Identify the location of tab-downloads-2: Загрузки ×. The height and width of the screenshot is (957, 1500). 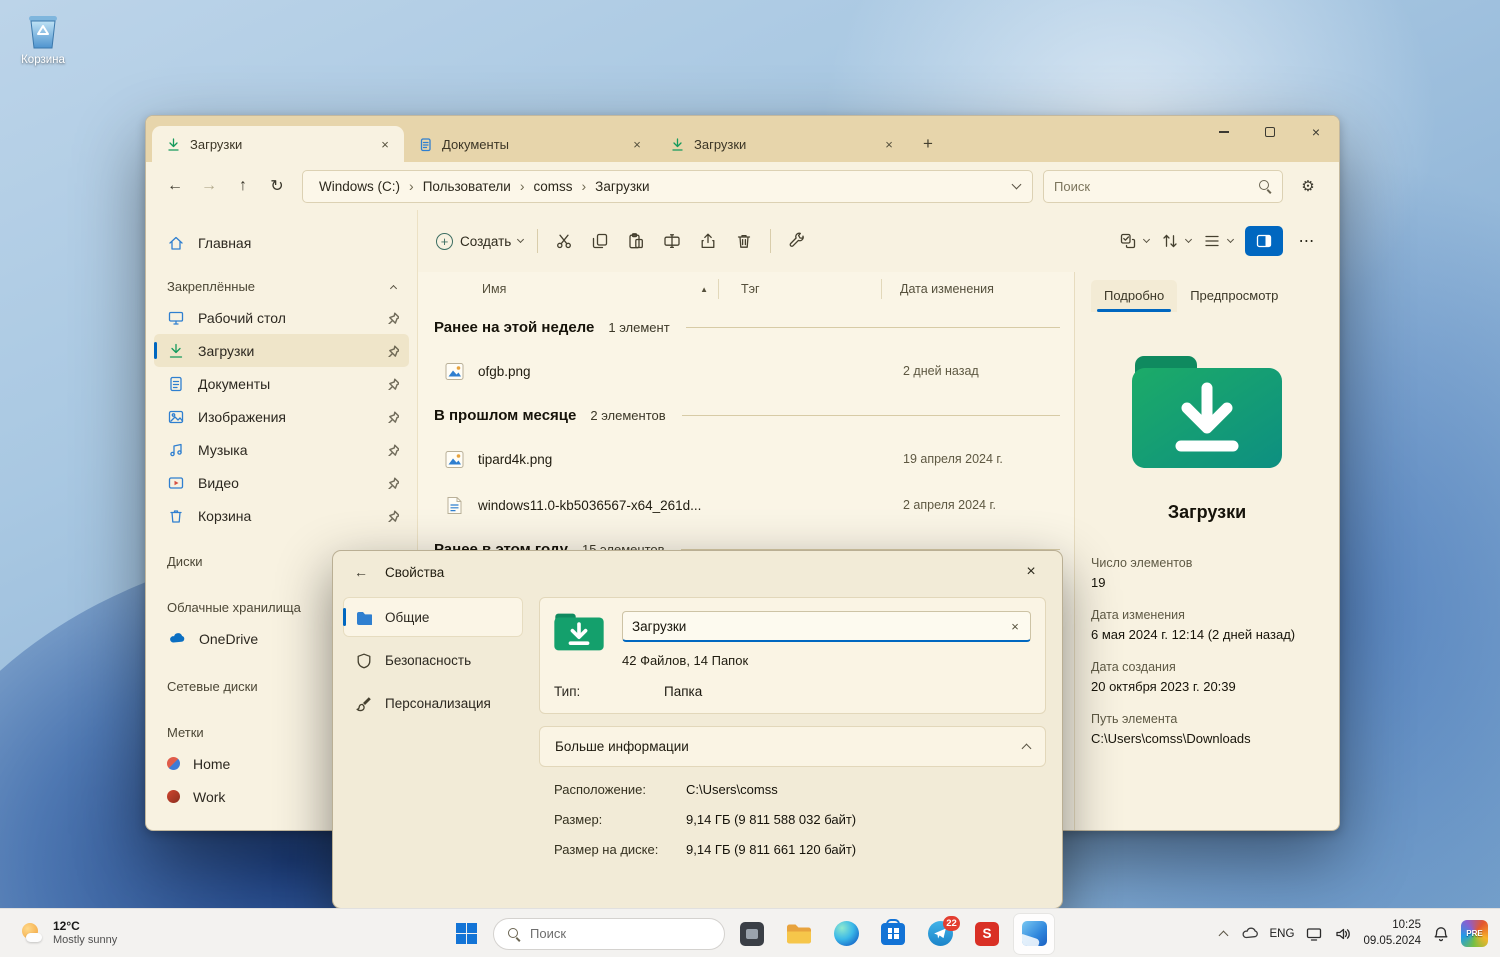
(782, 144).